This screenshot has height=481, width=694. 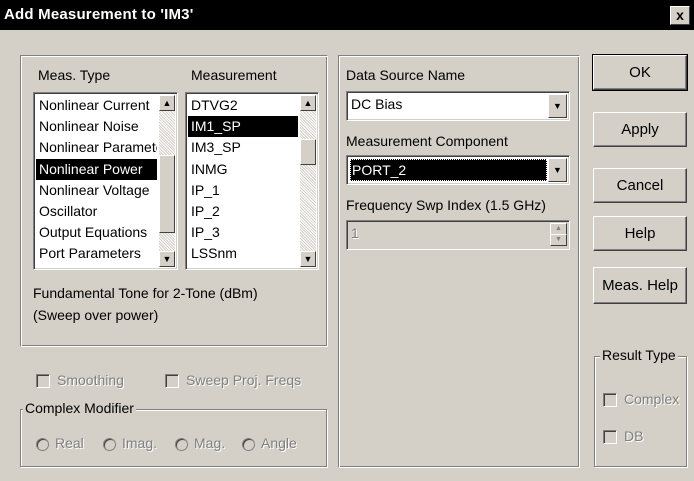 What do you see at coordinates (640, 285) in the screenshot?
I see `meas-help-button: Meas. Help` at bounding box center [640, 285].